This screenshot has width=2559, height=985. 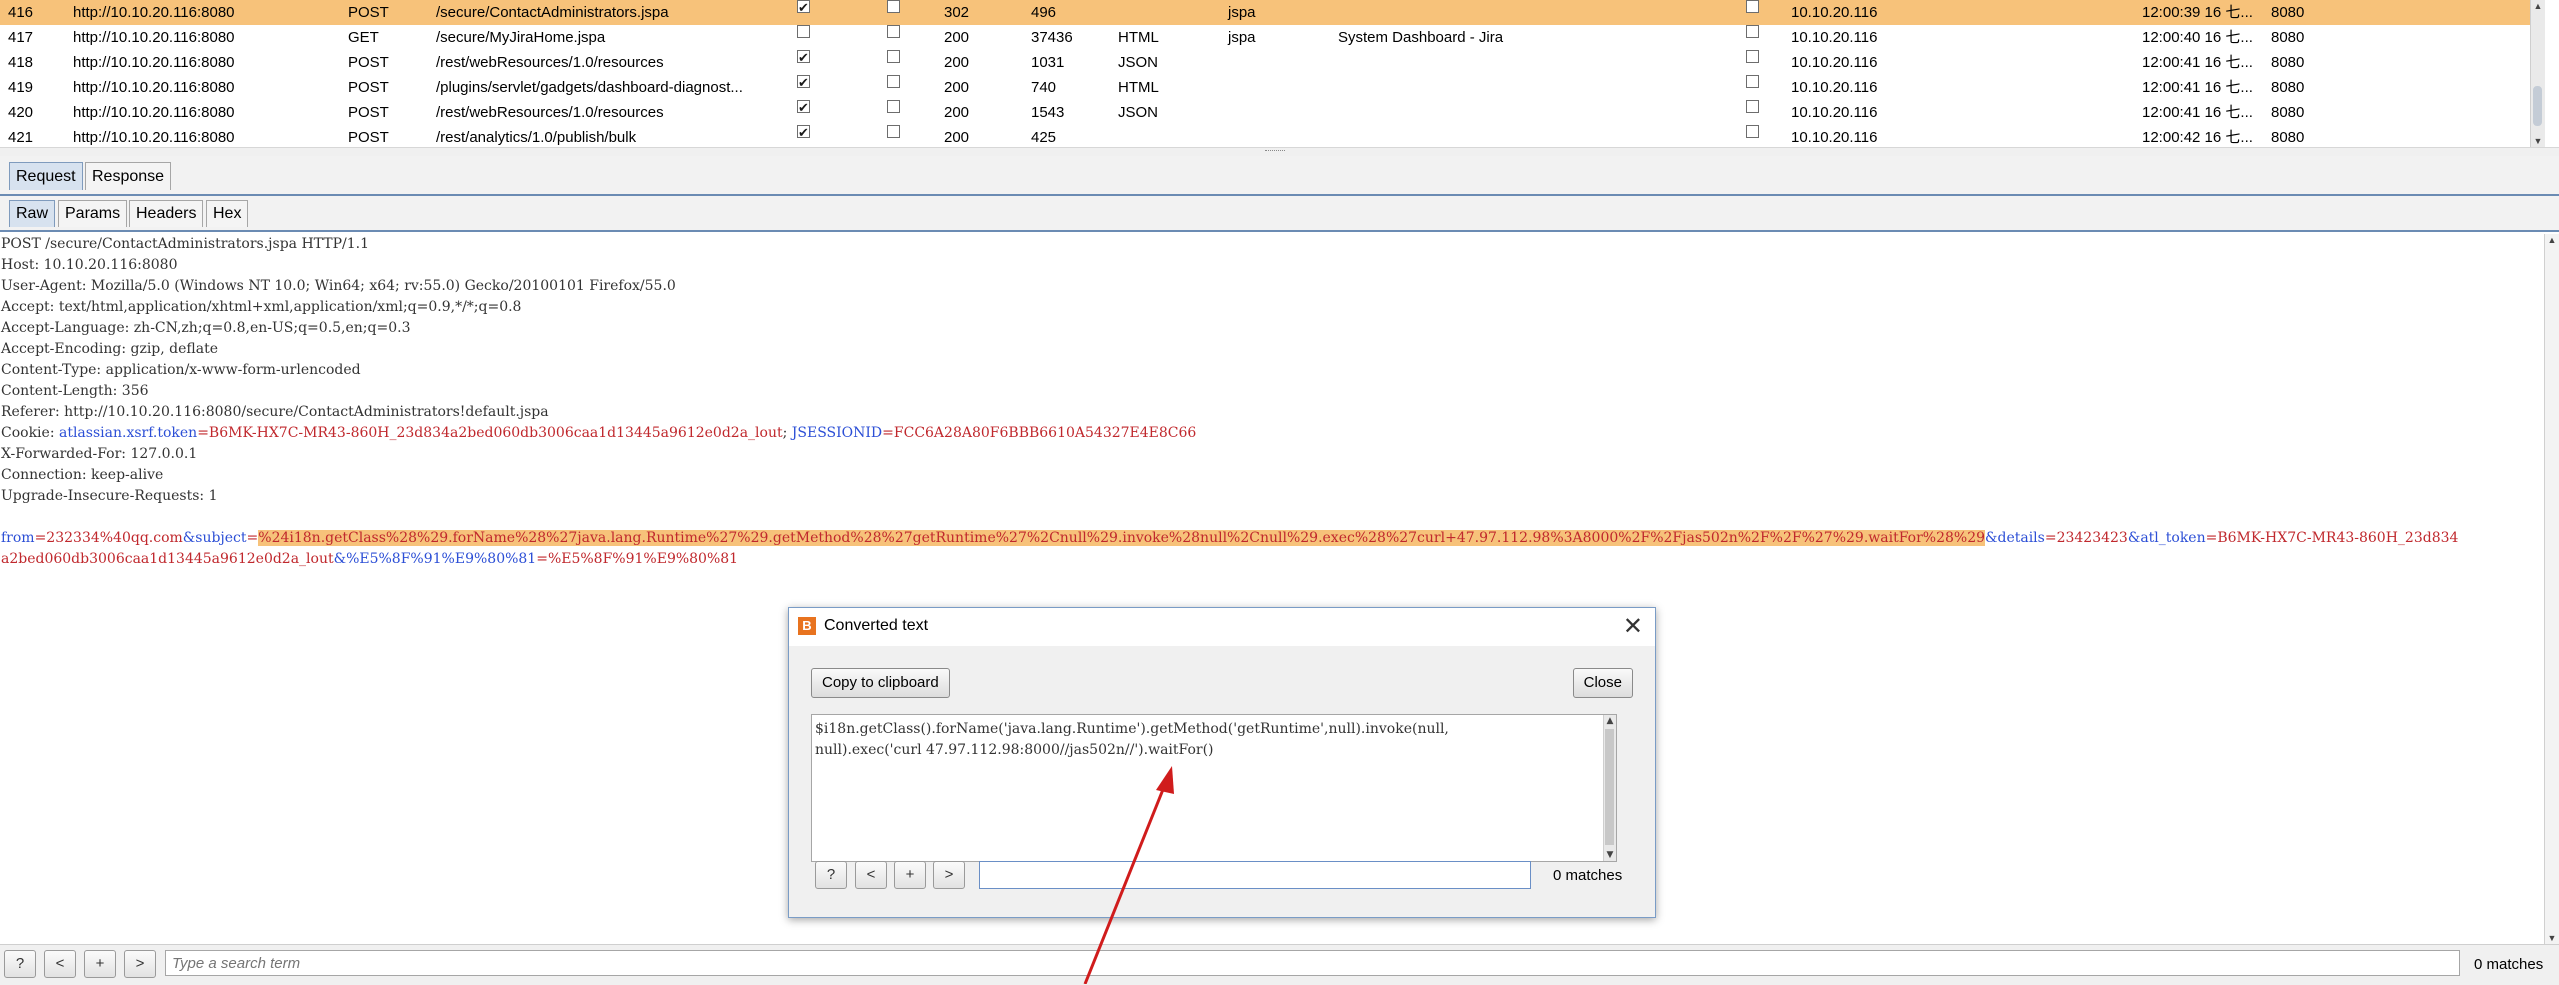 I want to click on text-scroll-thumb, so click(x=1609, y=787).